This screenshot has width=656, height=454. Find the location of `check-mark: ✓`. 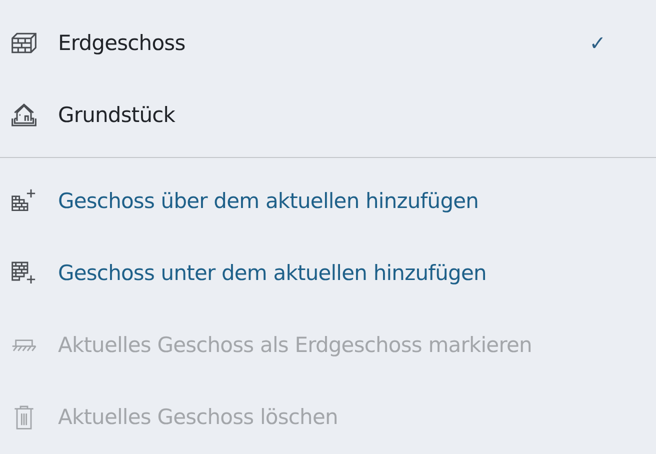

check-mark: ✓ is located at coordinates (597, 43).